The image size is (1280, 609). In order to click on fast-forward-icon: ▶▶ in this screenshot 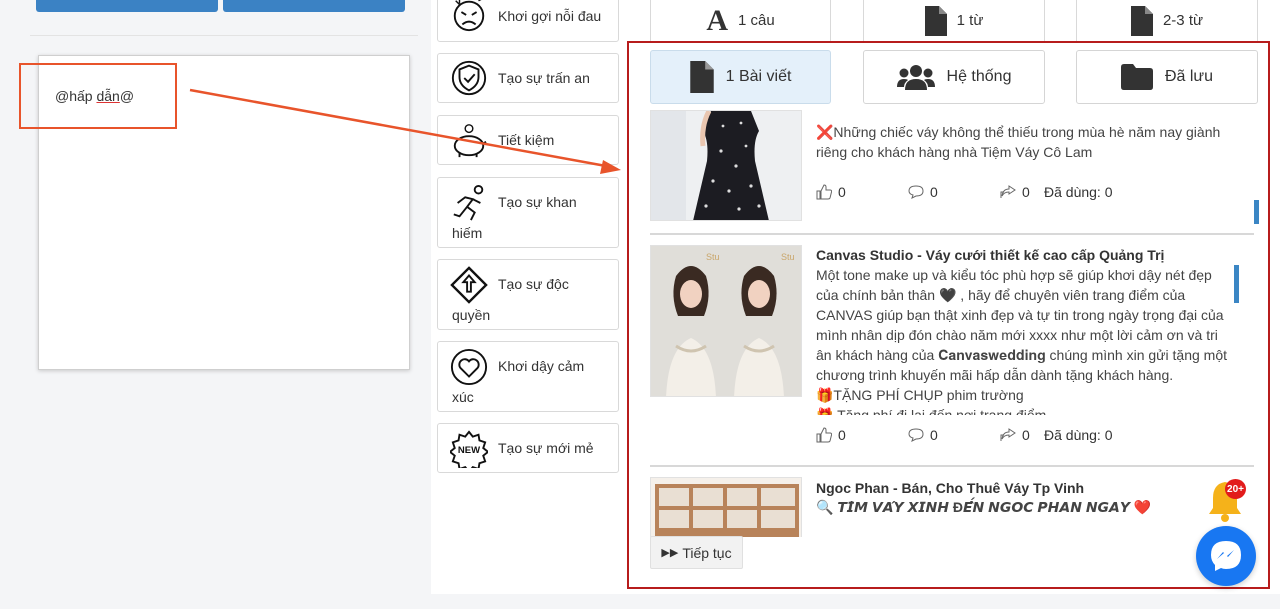, I will do `click(670, 553)`.